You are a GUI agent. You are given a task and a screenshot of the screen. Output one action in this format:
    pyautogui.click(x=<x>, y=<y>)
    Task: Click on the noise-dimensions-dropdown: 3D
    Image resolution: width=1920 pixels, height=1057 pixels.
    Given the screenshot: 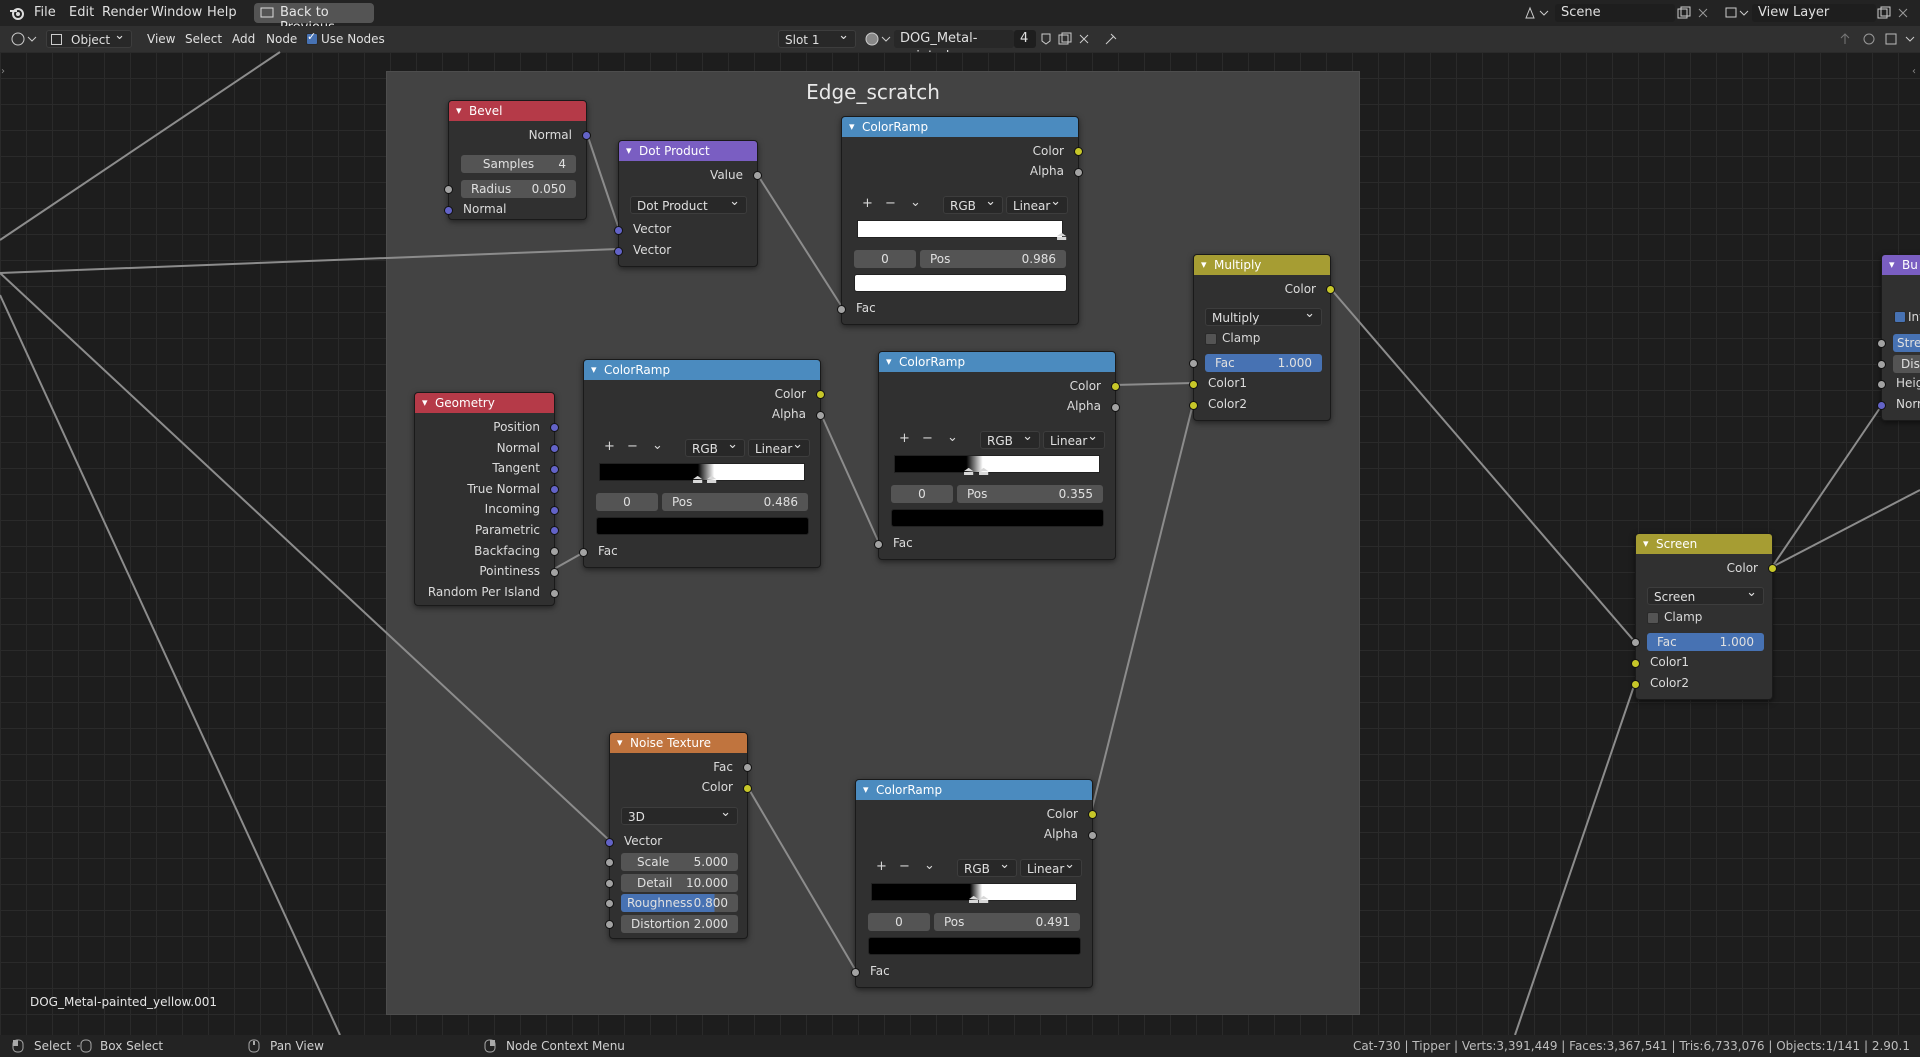 What is the action you would take?
    pyautogui.click(x=679, y=814)
    